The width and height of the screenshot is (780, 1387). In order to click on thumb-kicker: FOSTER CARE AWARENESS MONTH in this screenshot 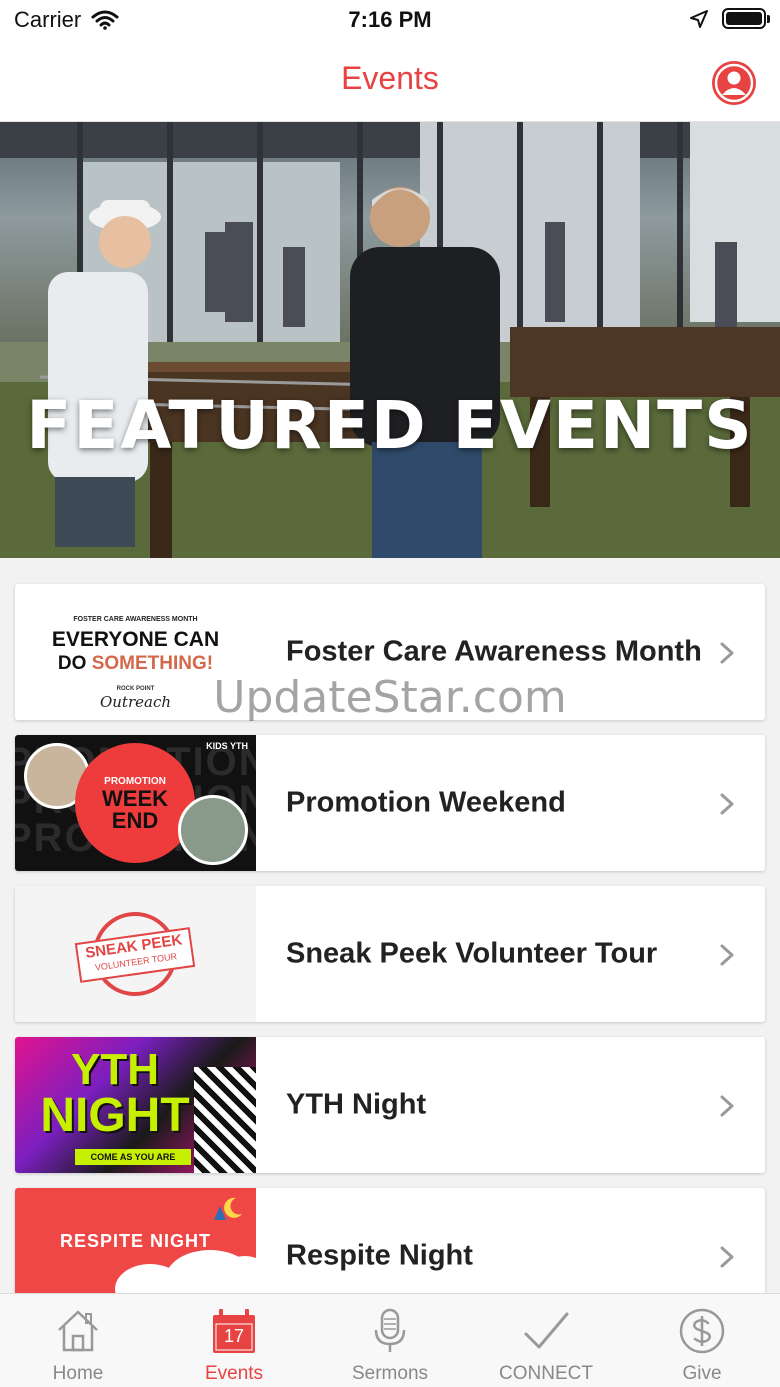, I will do `click(135, 619)`.